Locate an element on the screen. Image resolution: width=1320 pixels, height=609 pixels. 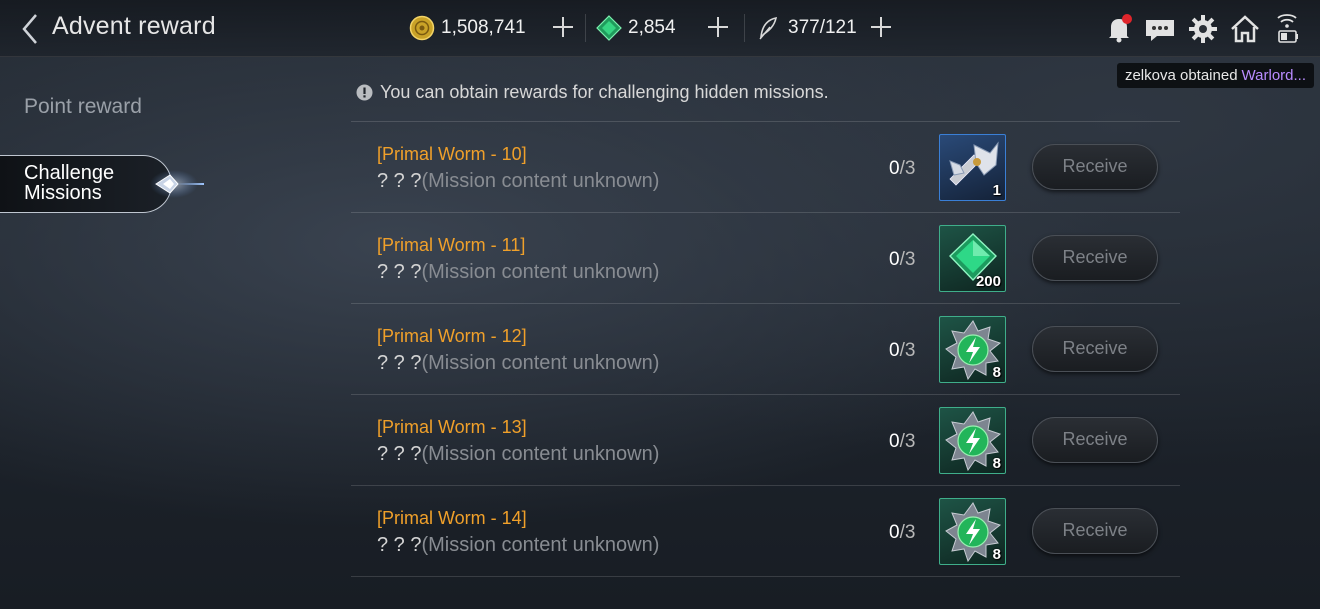
gold-coin-icon is located at coordinates (422, 28).